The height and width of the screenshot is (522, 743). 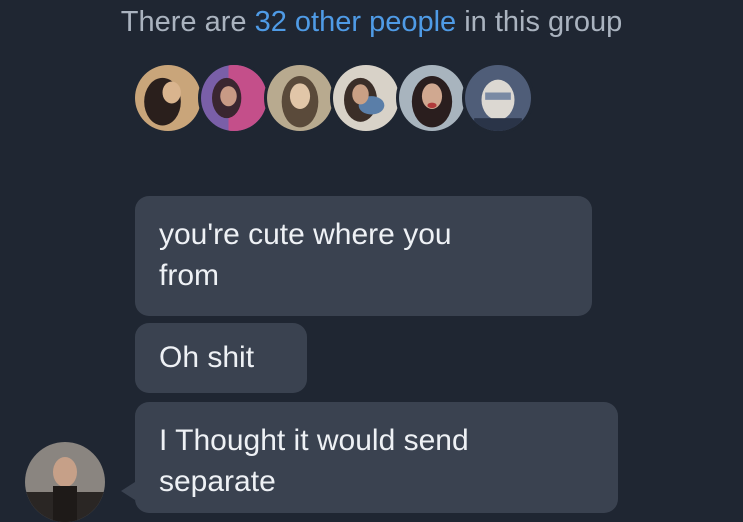 I want to click on message-text-line: separate, so click(x=217, y=481).